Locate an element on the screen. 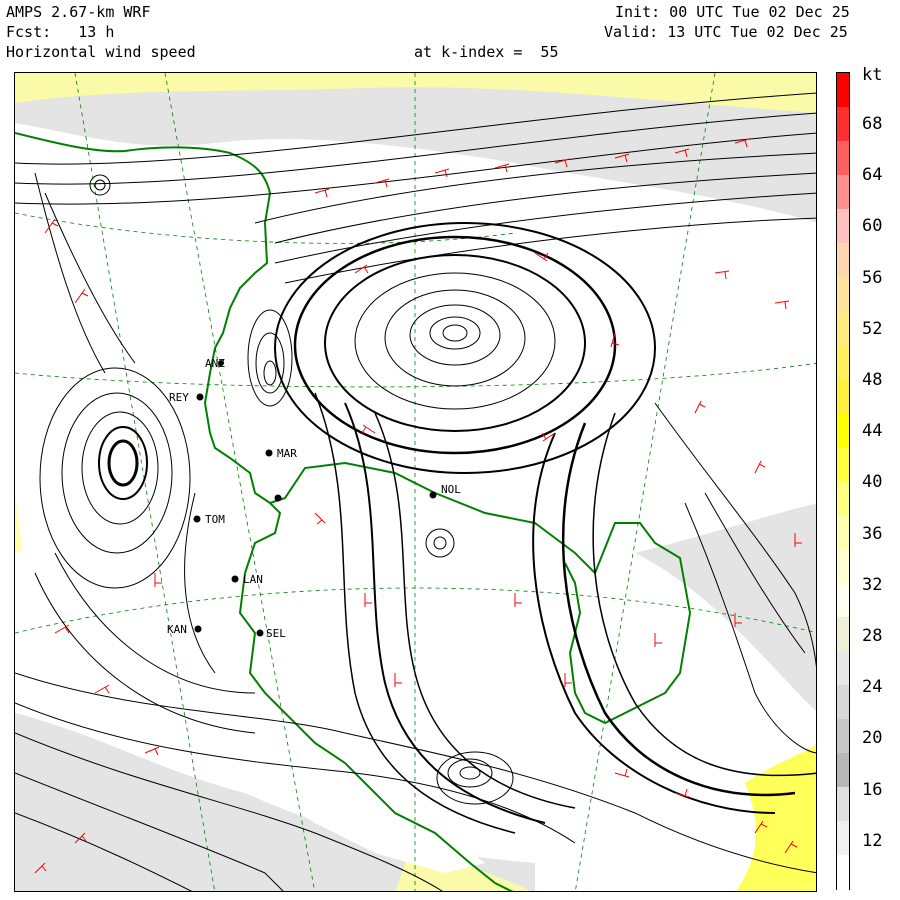 The image size is (900, 900). colorbar-tick-label: 32 is located at coordinates (872, 584).